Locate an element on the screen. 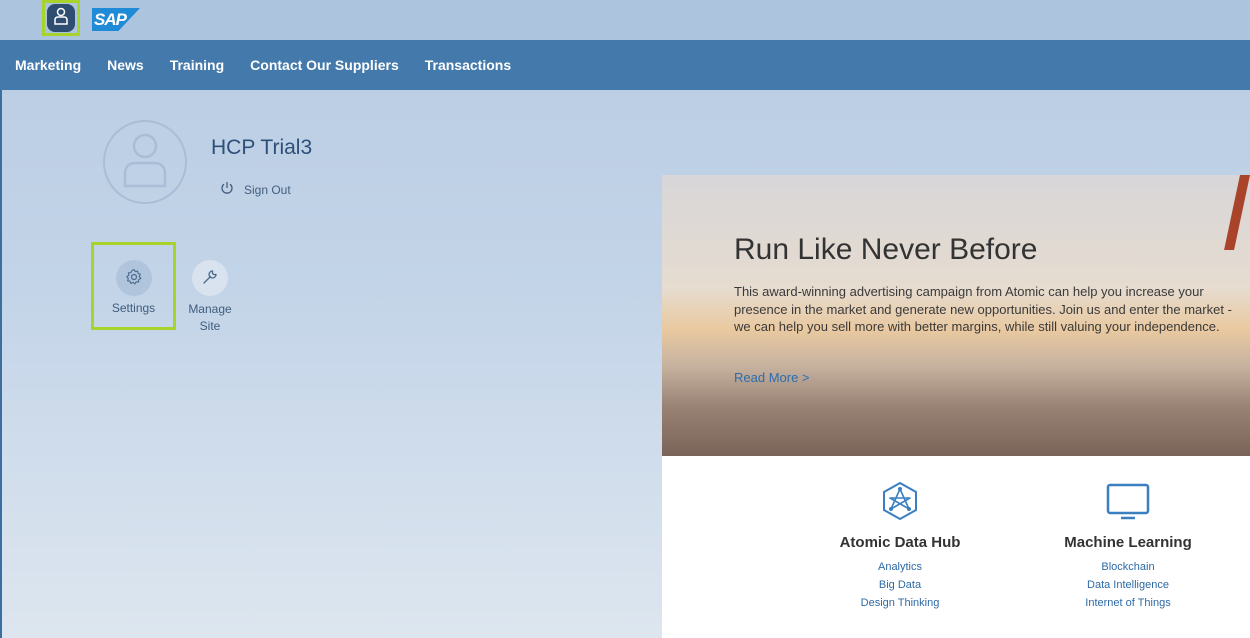 Image resolution: width=1250 pixels, height=638 pixels. wrench-icon is located at coordinates (210, 278).